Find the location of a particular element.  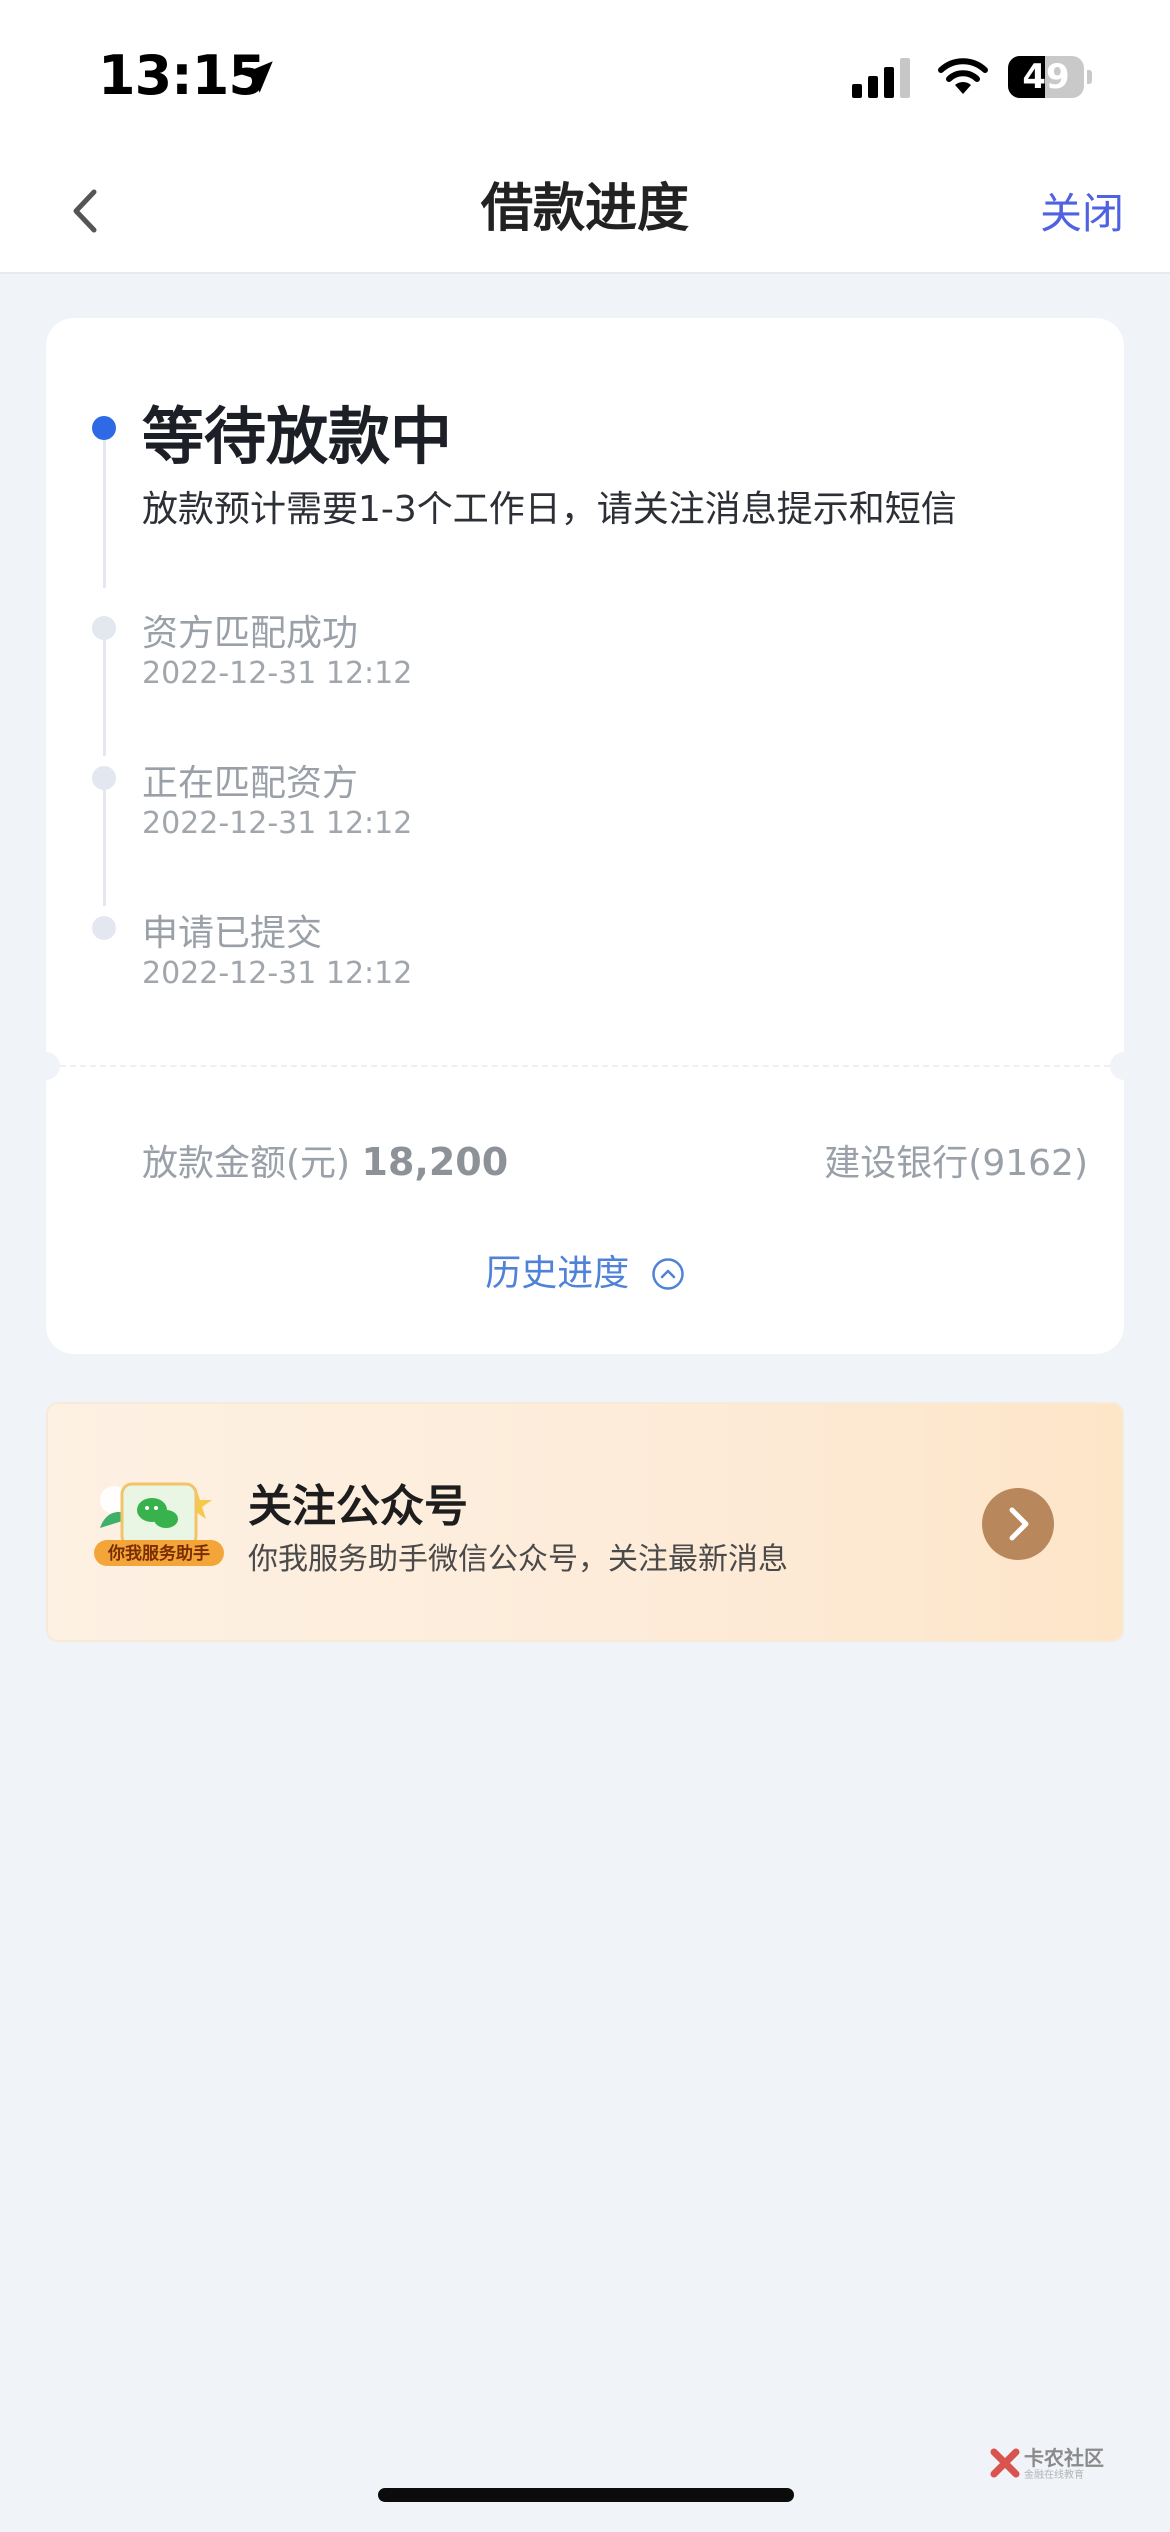

chevron-up-circle-icon is located at coordinates (667, 1274).